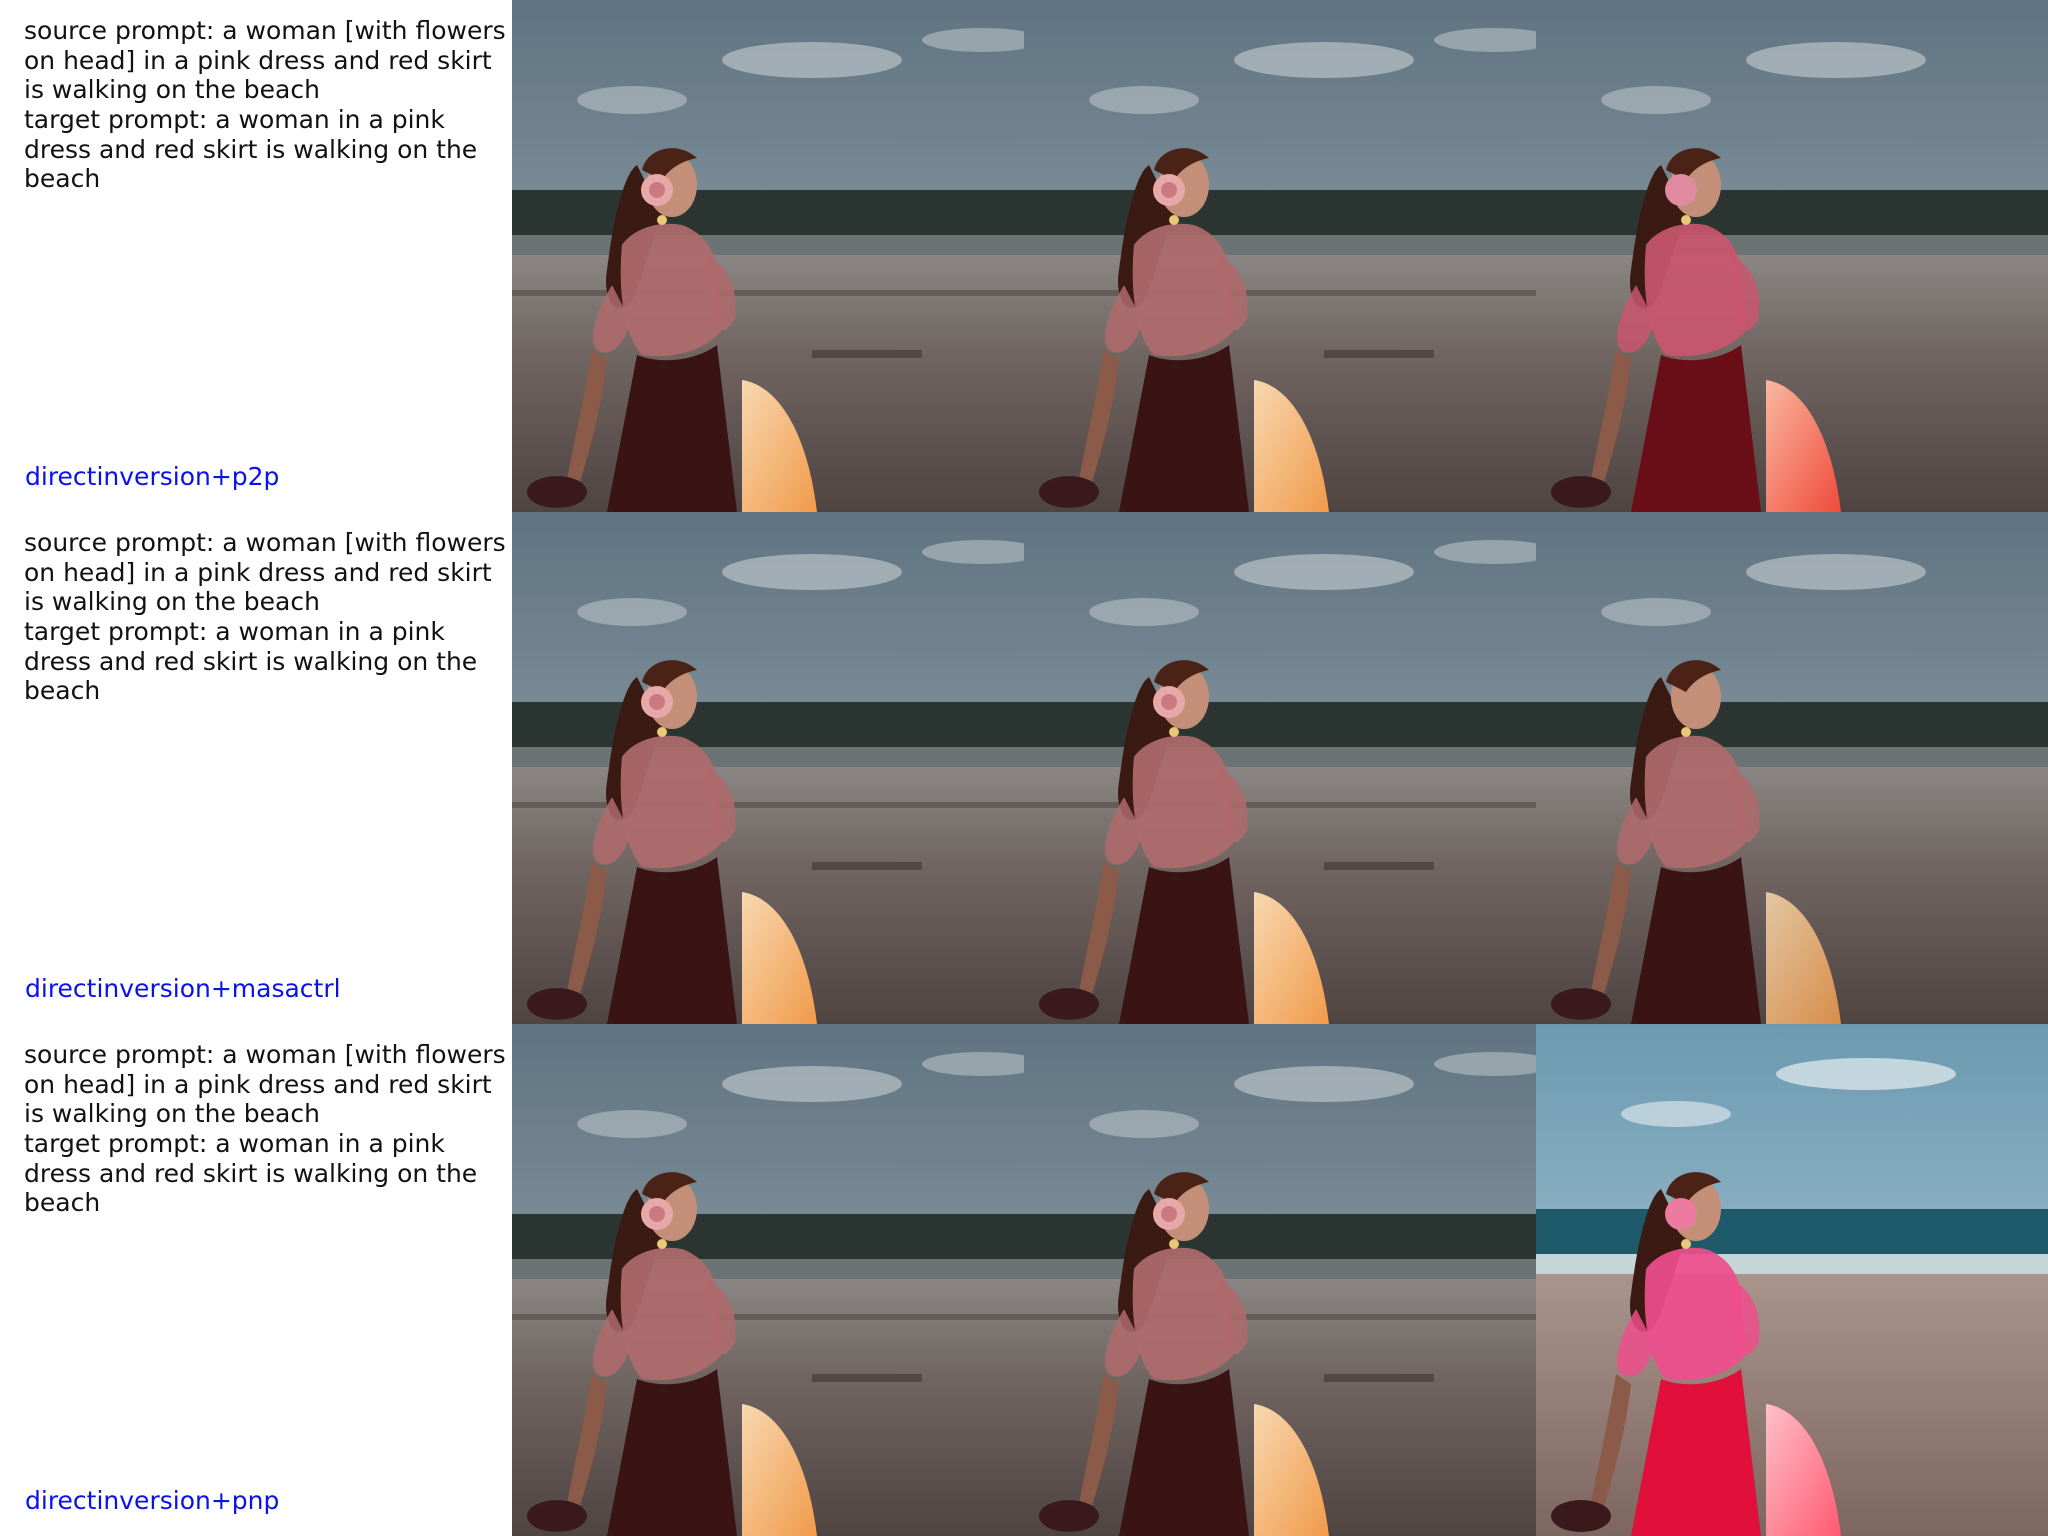 The width and height of the screenshot is (2048, 1536). I want to click on method-label: directinversion+masactrl, so click(183, 988).